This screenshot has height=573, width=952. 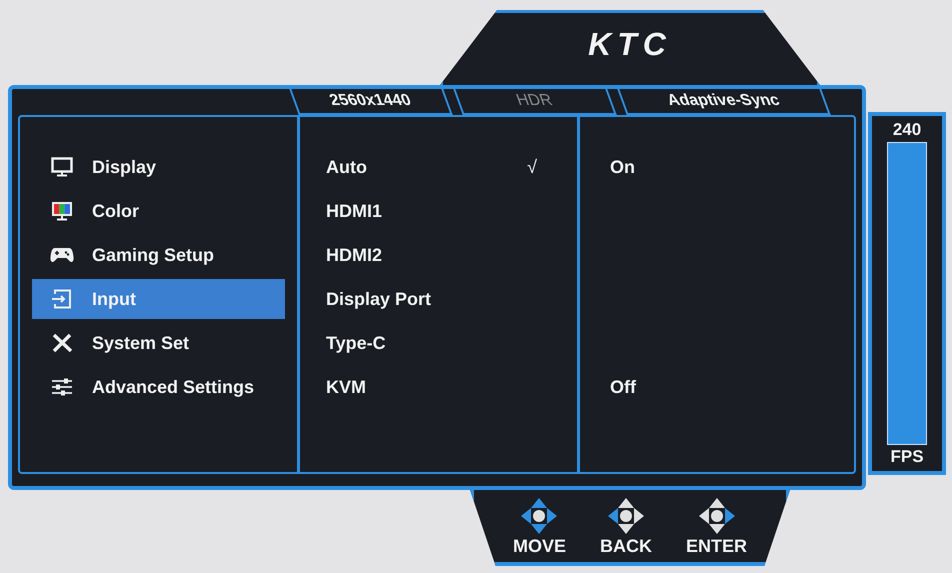 What do you see at coordinates (539, 546) in the screenshot?
I see `nav-label: MOVE` at bounding box center [539, 546].